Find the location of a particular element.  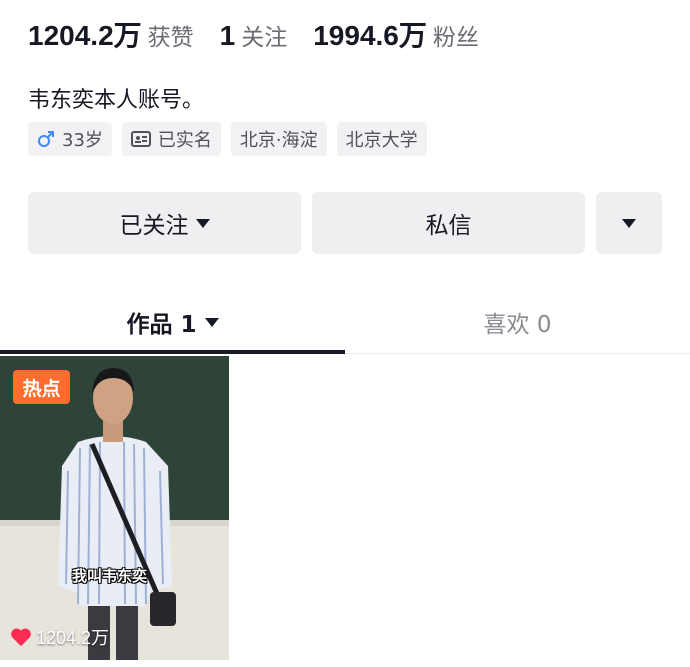

profile-stats: 1204.2万 获赞 1 关注 1994.6万 粉丝 is located at coordinates (266, 36).